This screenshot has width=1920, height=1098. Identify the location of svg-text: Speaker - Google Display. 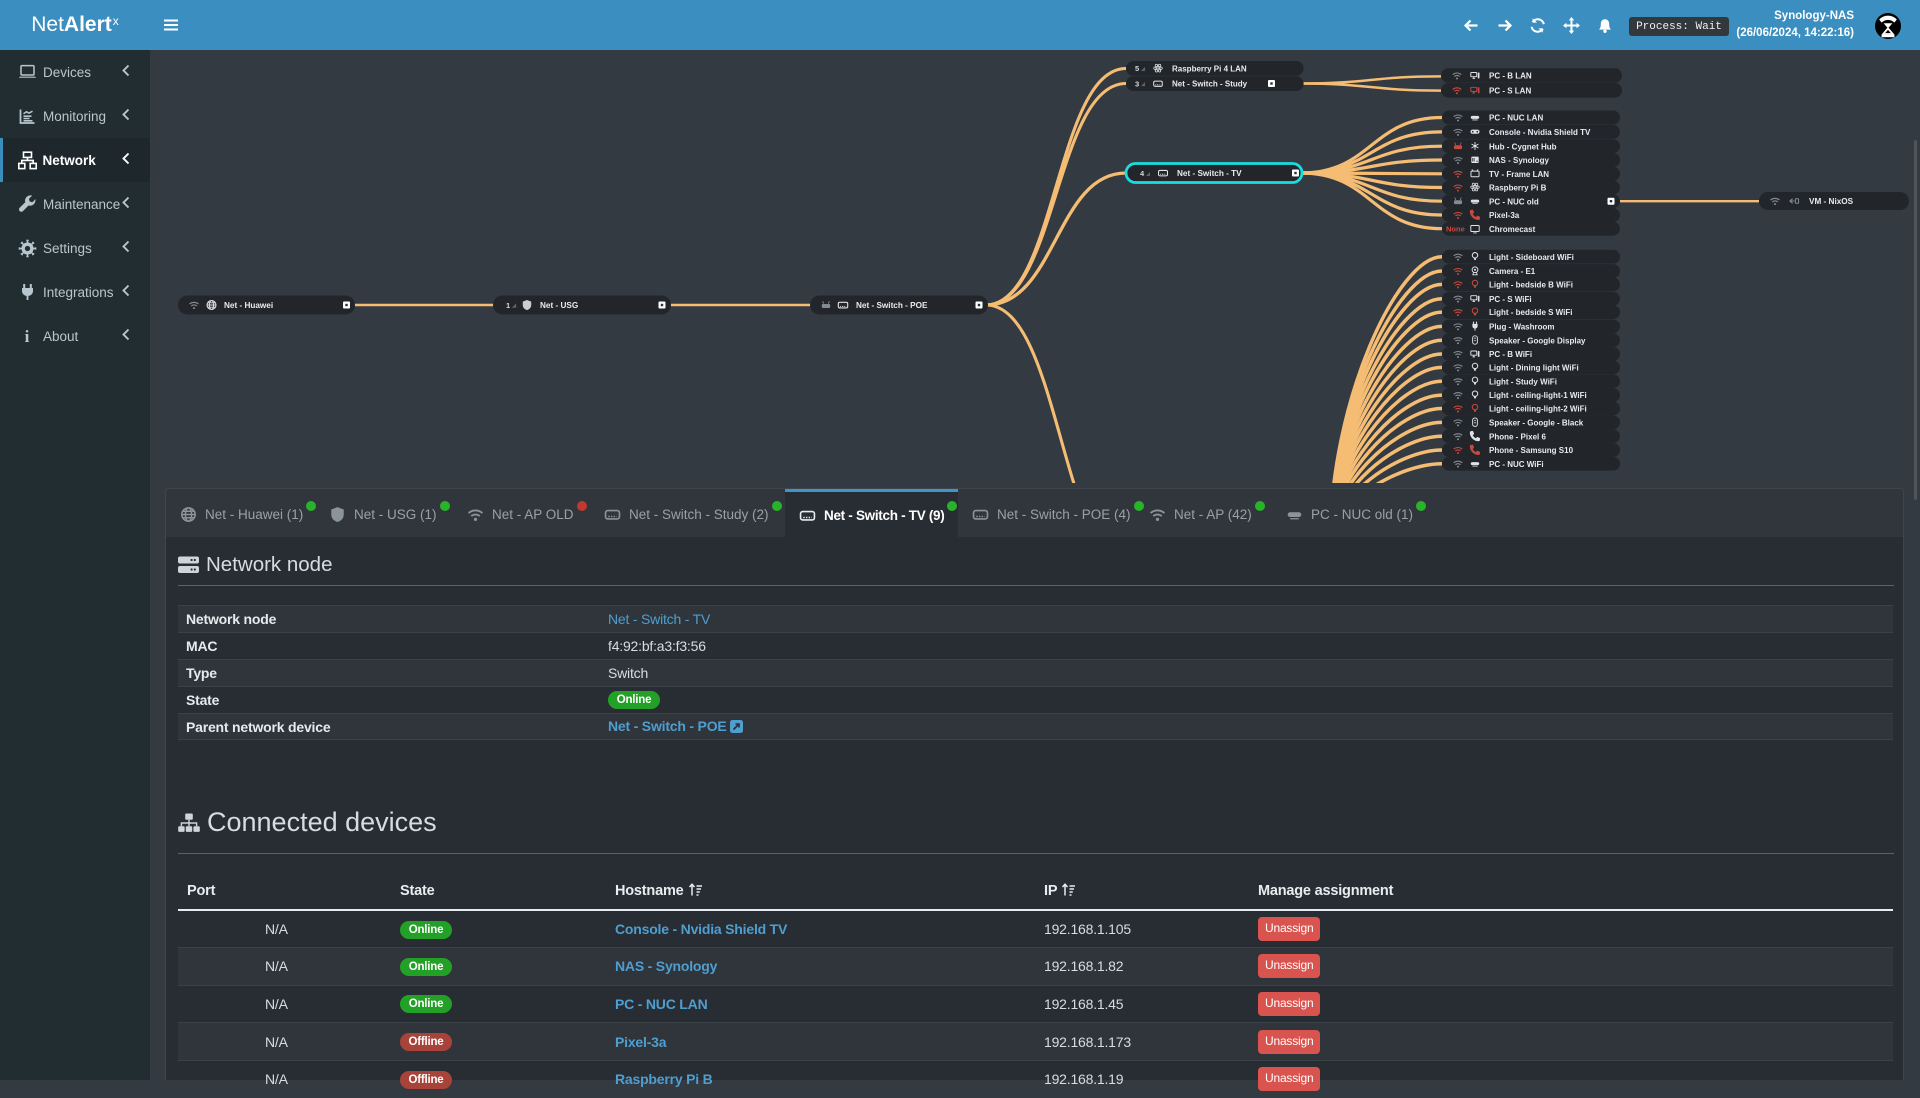
(1537, 340).